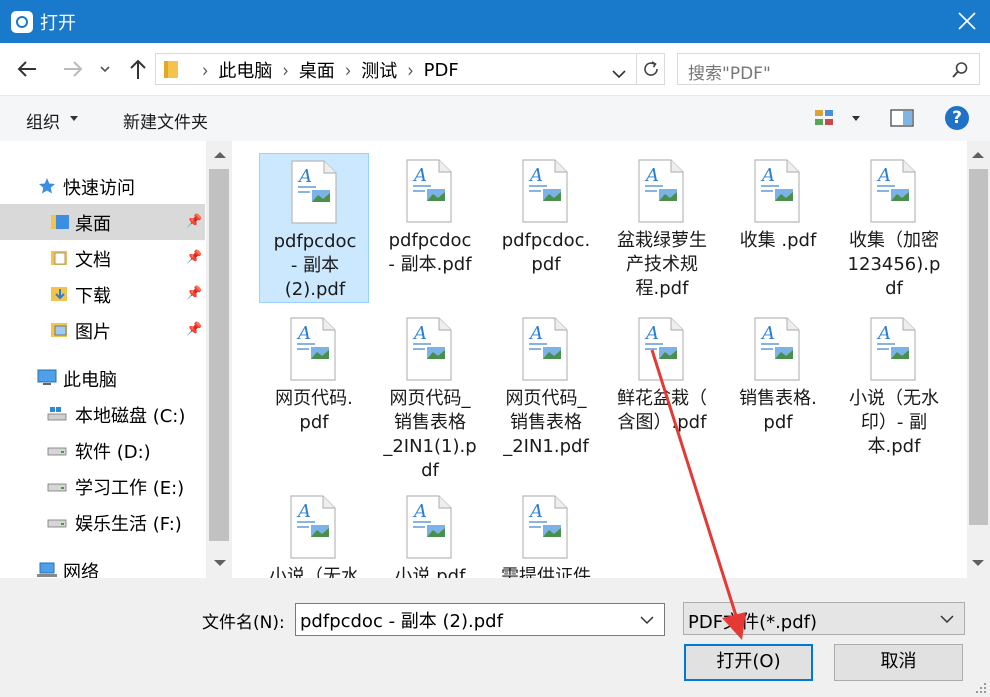  I want to click on file-name: 网页代码_ 销售表格 _2IN1.pdf, so click(546, 423).